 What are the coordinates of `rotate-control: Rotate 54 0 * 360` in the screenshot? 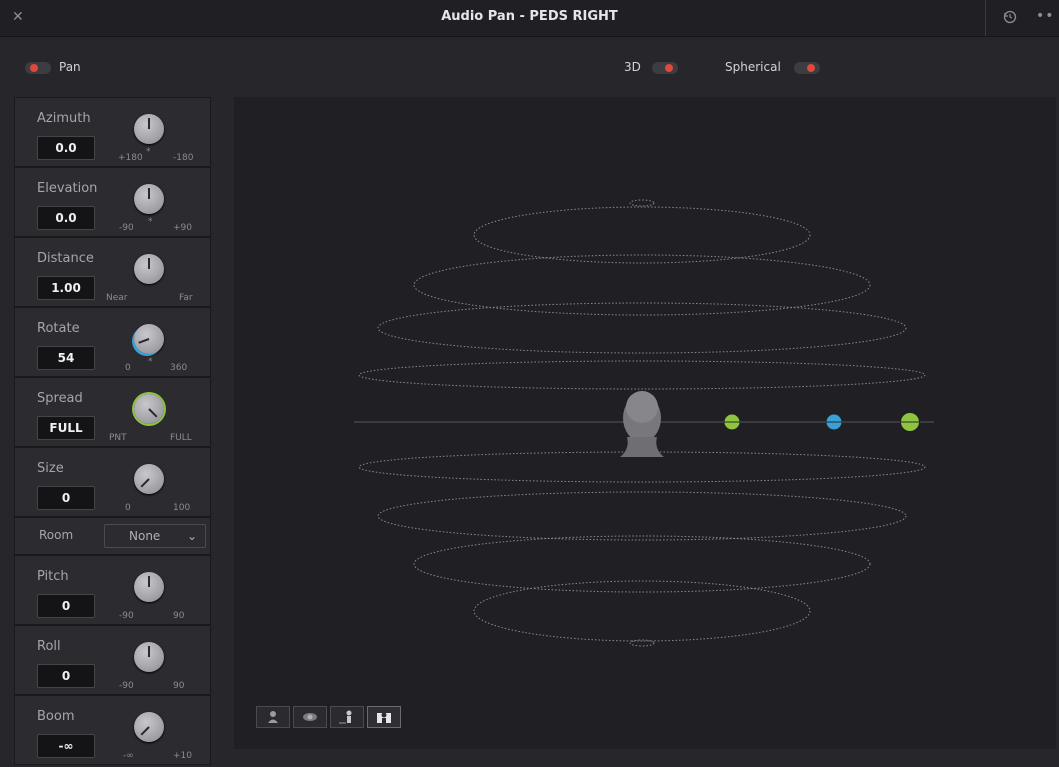 It's located at (112, 342).